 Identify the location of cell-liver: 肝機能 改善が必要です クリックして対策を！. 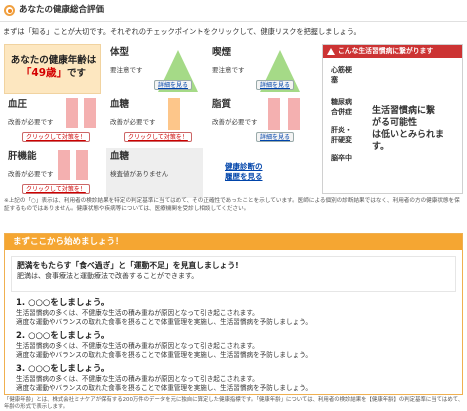
(52, 173).